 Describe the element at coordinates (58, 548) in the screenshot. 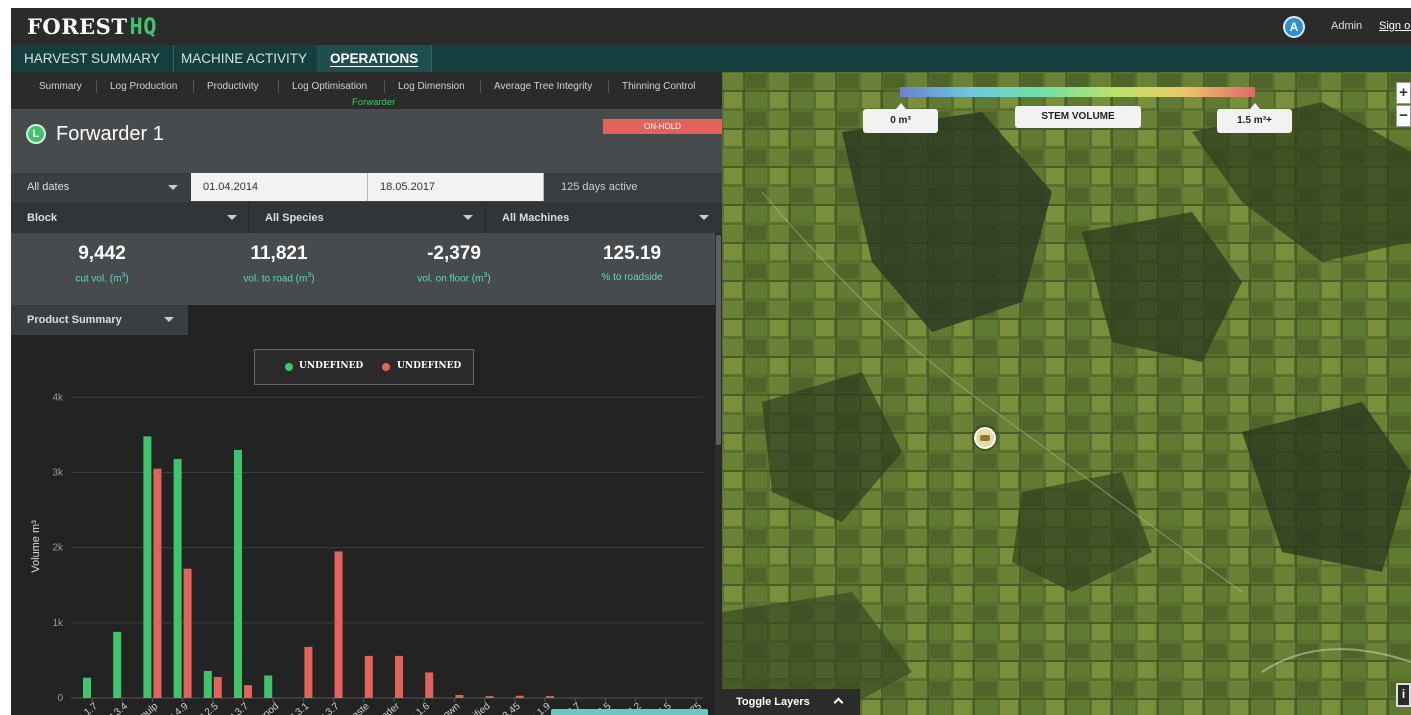

I see `y-tick-label: 2k` at that location.